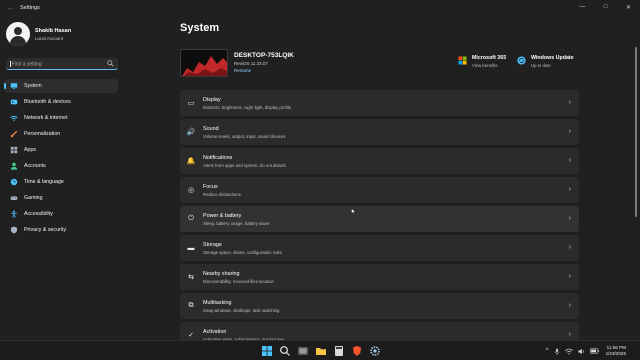  I want to click on device-wallpaper-thumbnail, so click(204, 63).